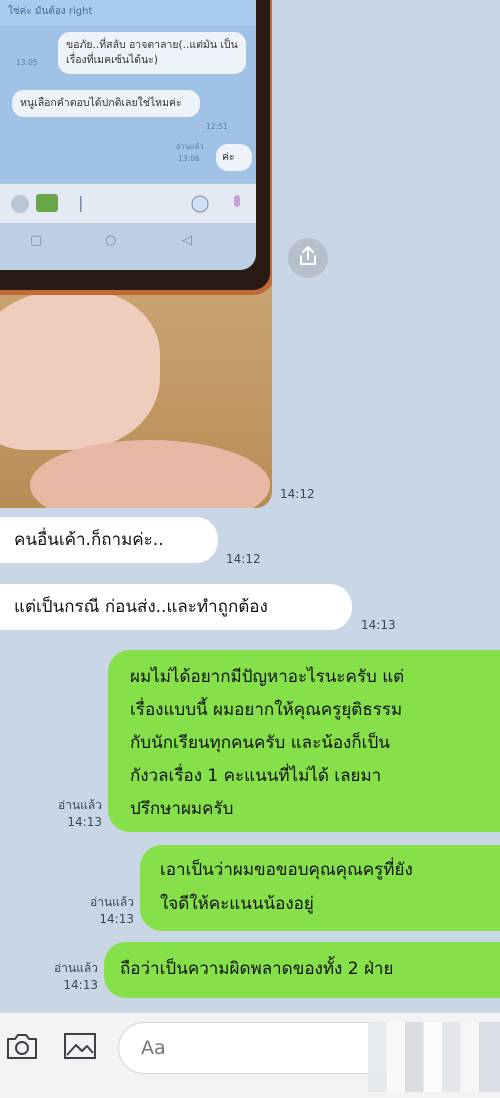 The image size is (500, 1098). What do you see at coordinates (434, 1057) in the screenshot?
I see `pixelated-area` at bounding box center [434, 1057].